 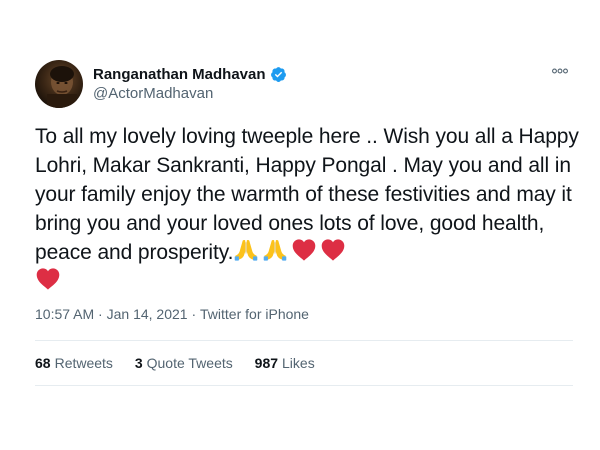 I want to click on more-dots, so click(x=560, y=71).